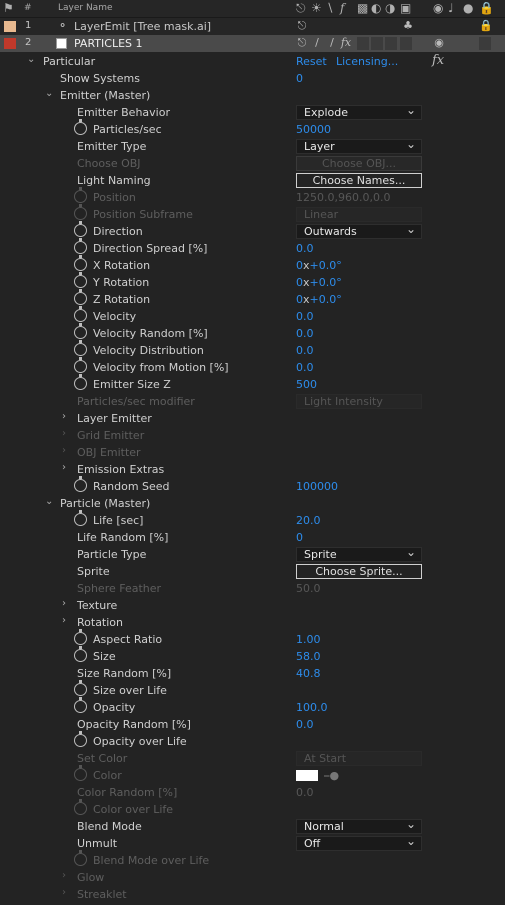 Image resolution: width=505 pixels, height=905 pixels. Describe the element at coordinates (252, 43) in the screenshot. I see `layer-row-2: 2 PARTICLES 1 ⎋ / / fx ◉` at that location.